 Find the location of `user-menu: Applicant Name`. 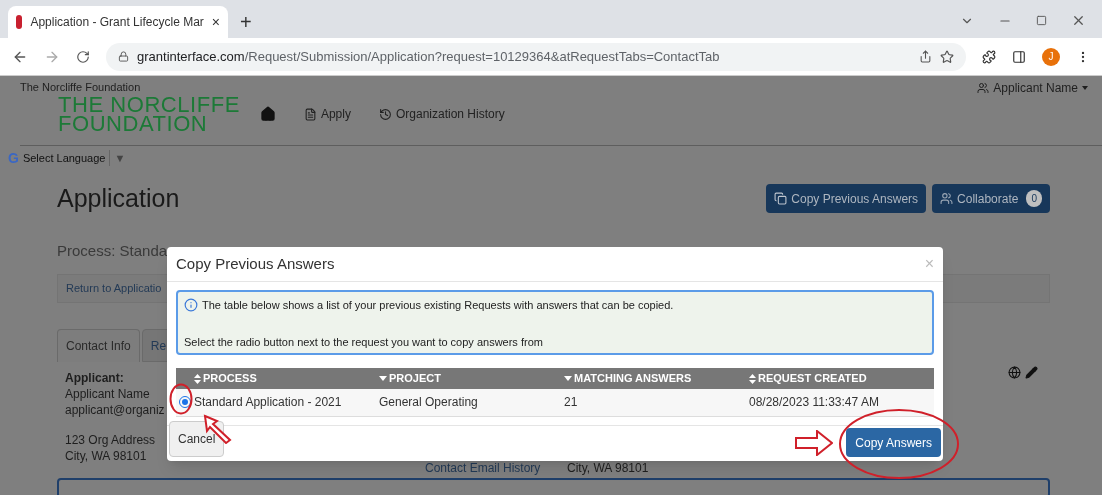

user-menu: Applicant Name is located at coordinates (1032, 88).